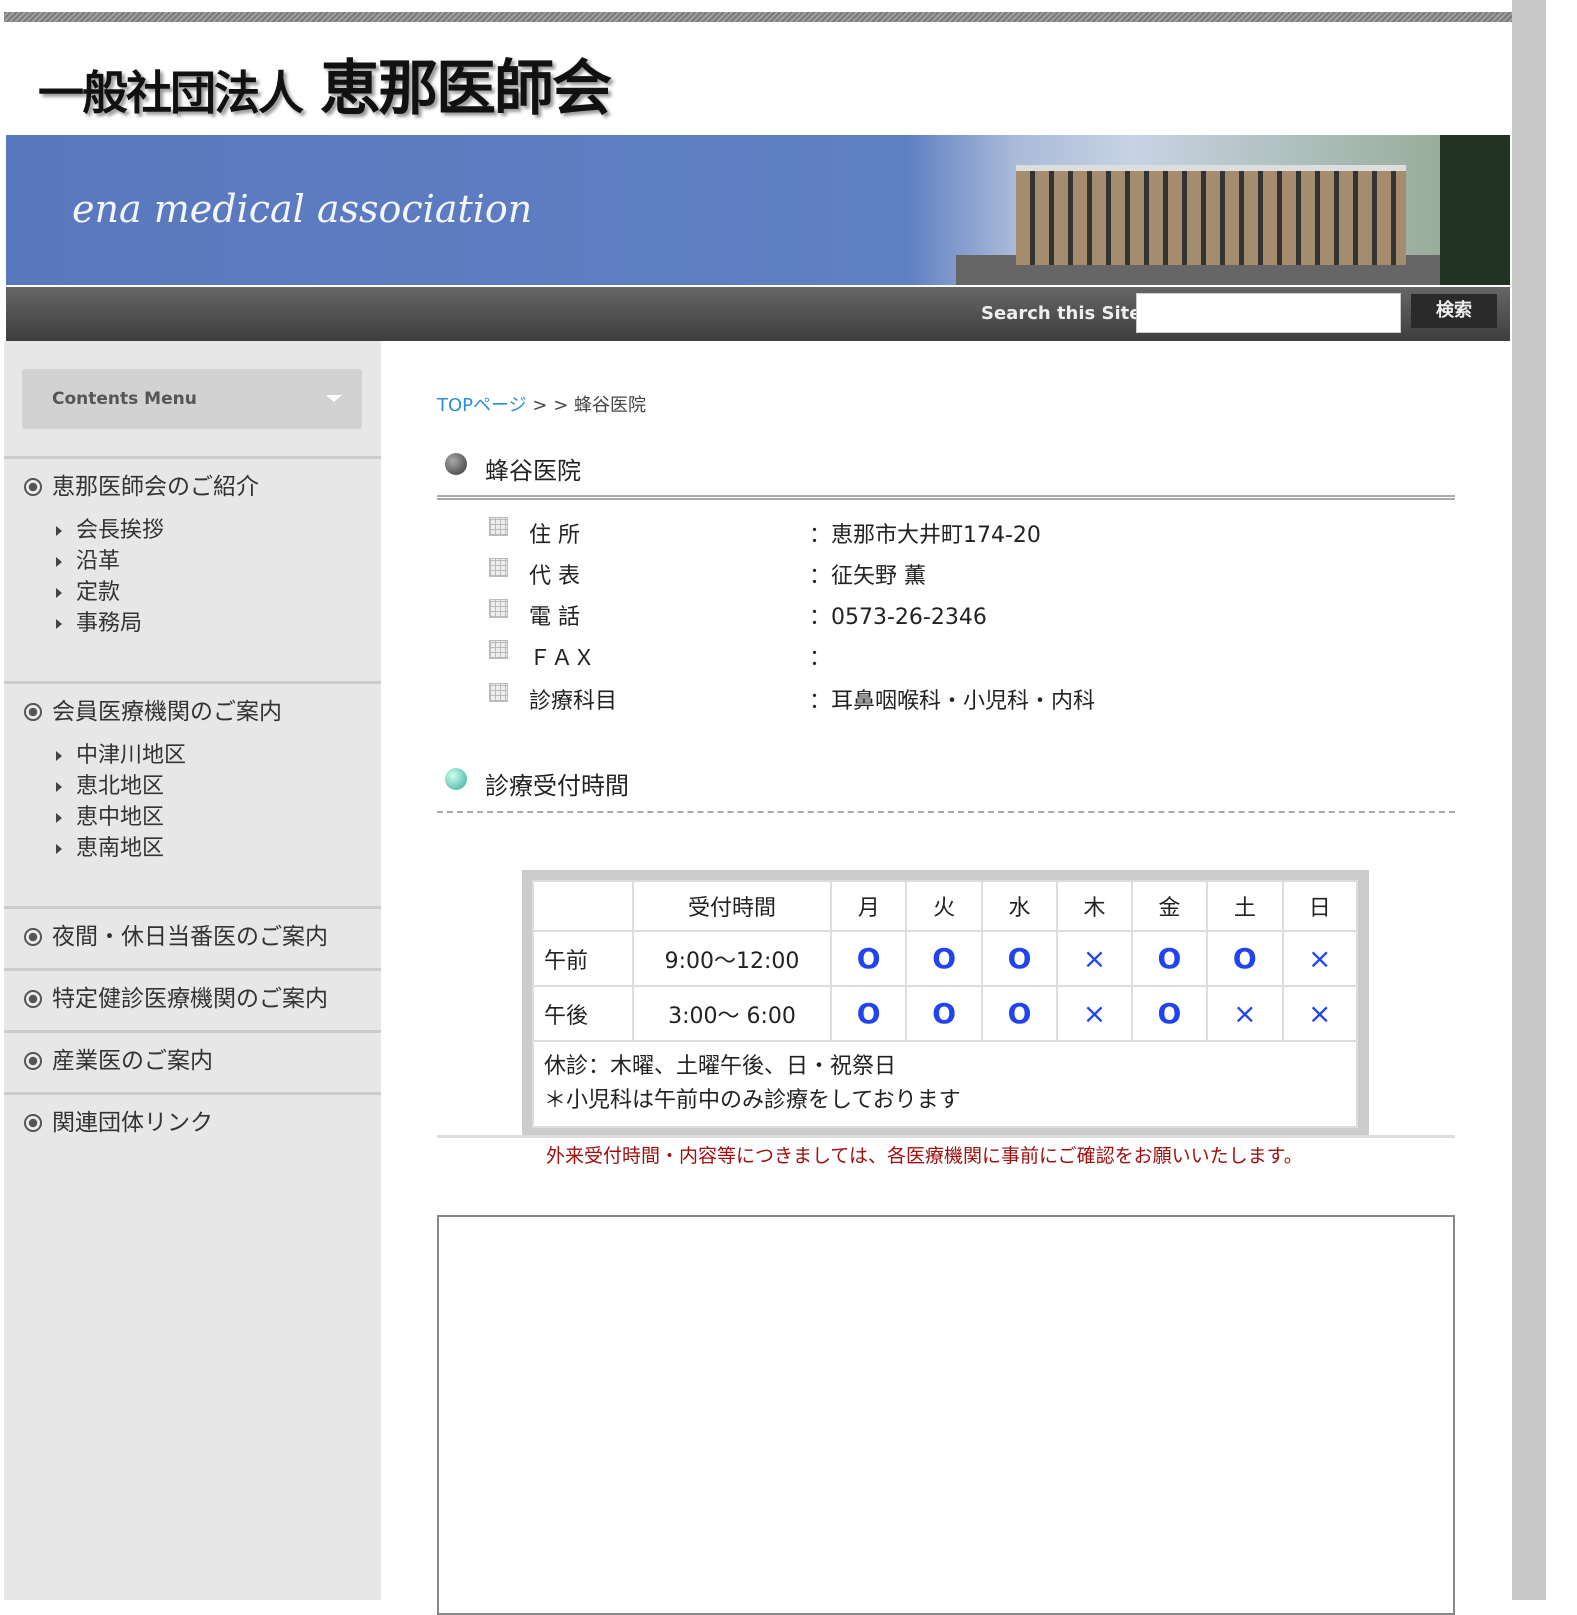  What do you see at coordinates (192, 817) in the screenshot?
I see `sidebar-item: 恵中地区` at bounding box center [192, 817].